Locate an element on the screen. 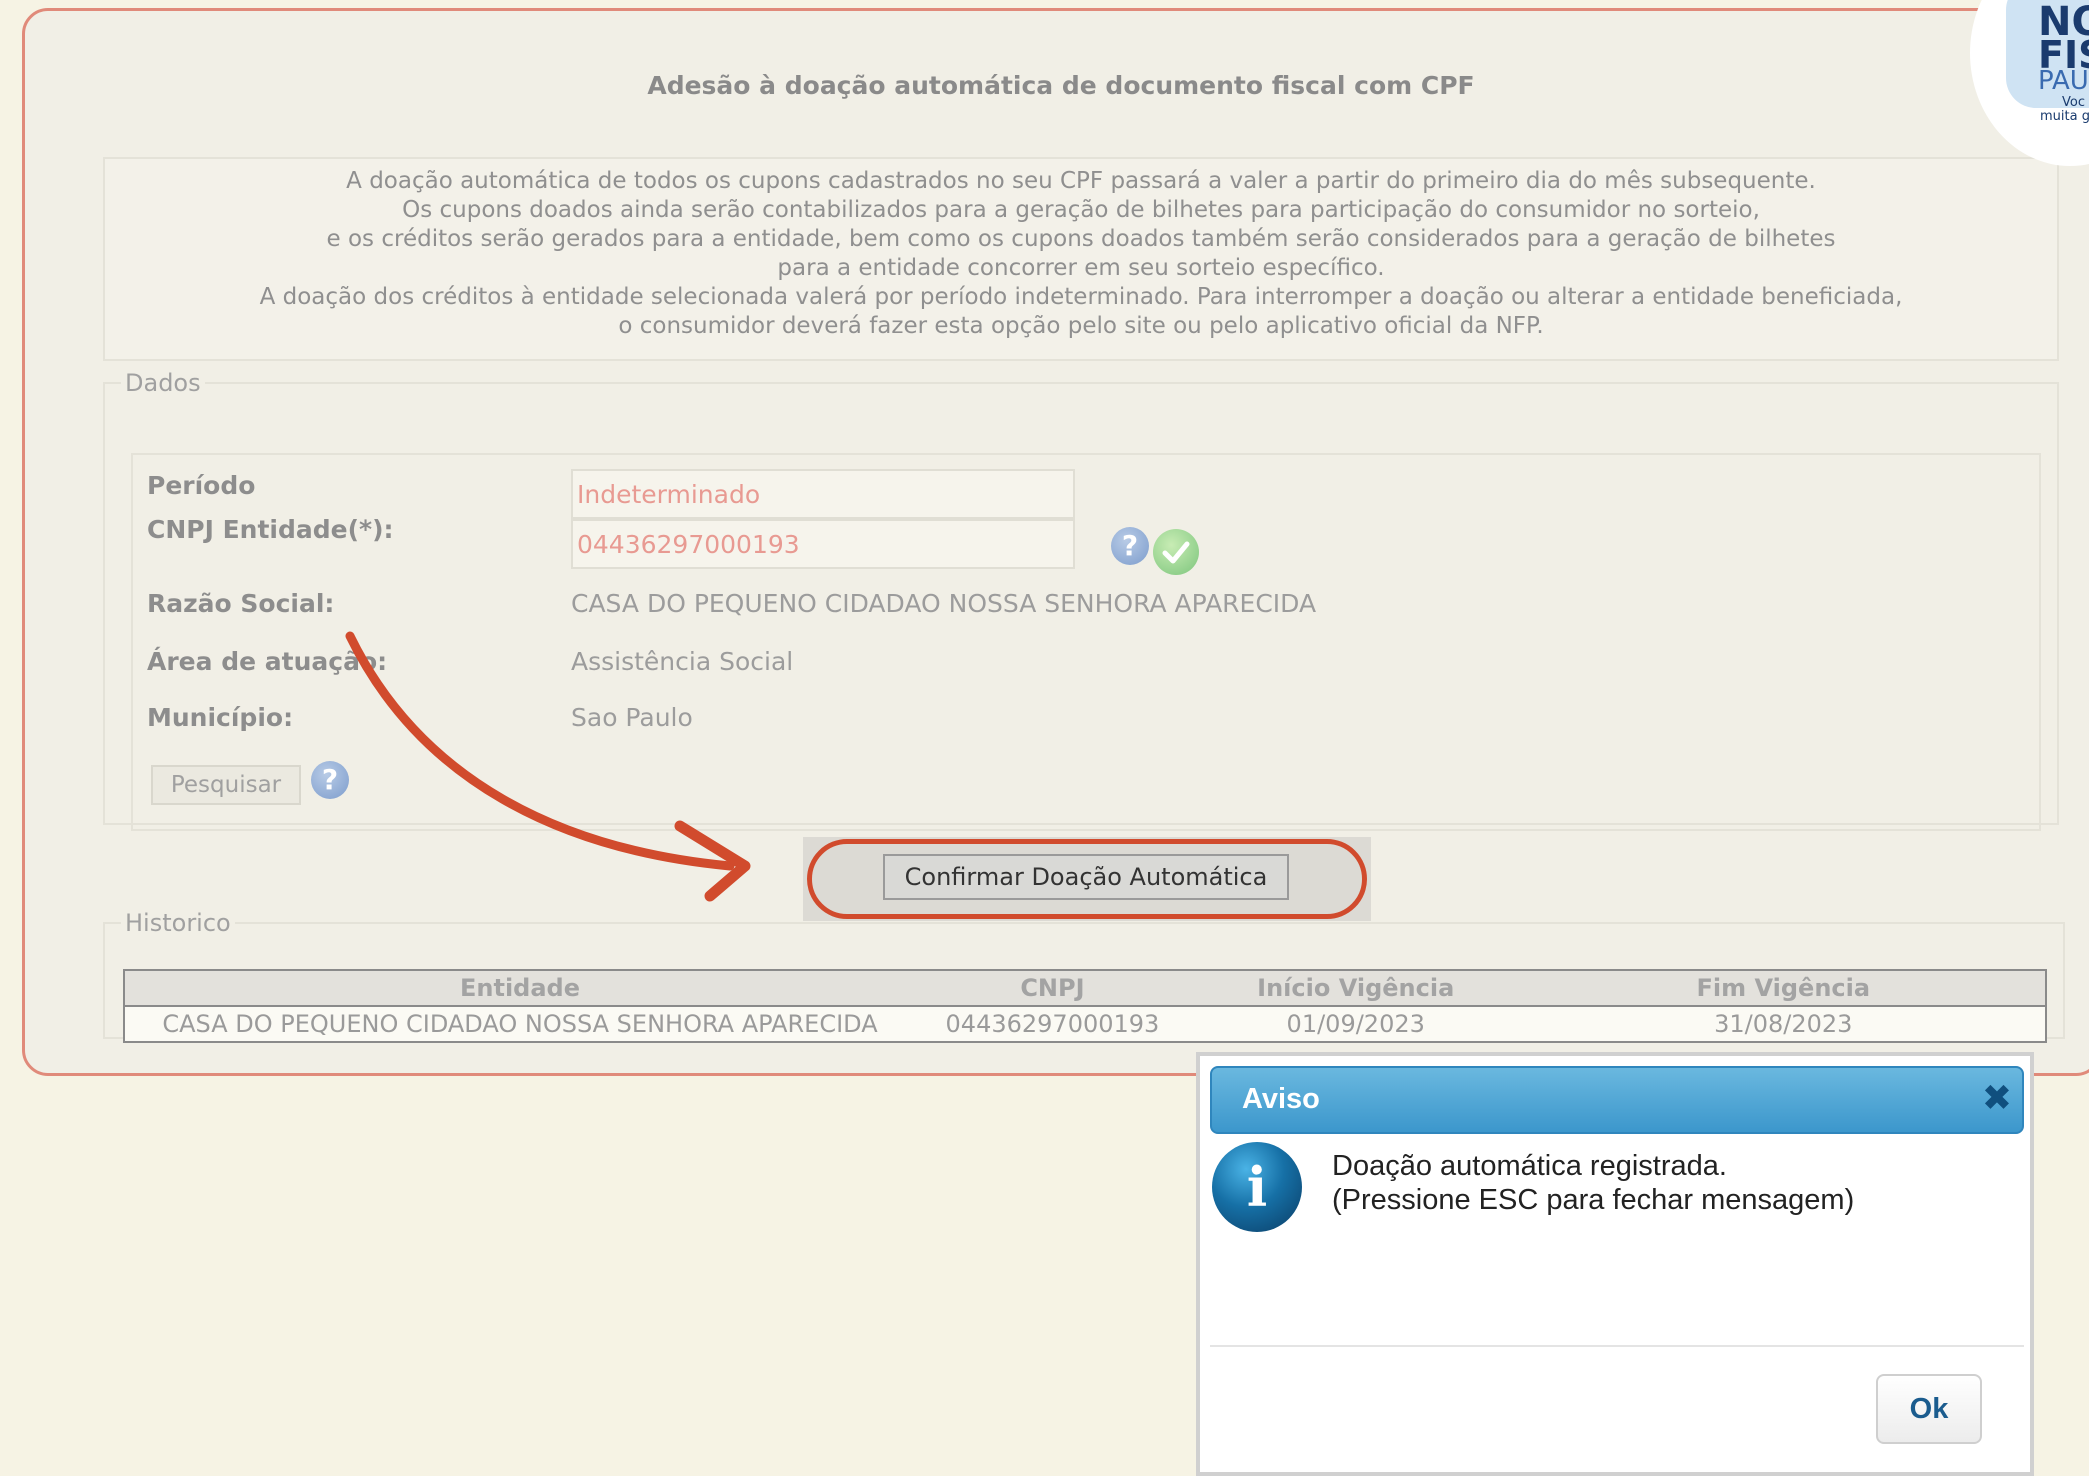 The image size is (2089, 1476). logo-text: muita ge is located at coordinates (2064, 116).